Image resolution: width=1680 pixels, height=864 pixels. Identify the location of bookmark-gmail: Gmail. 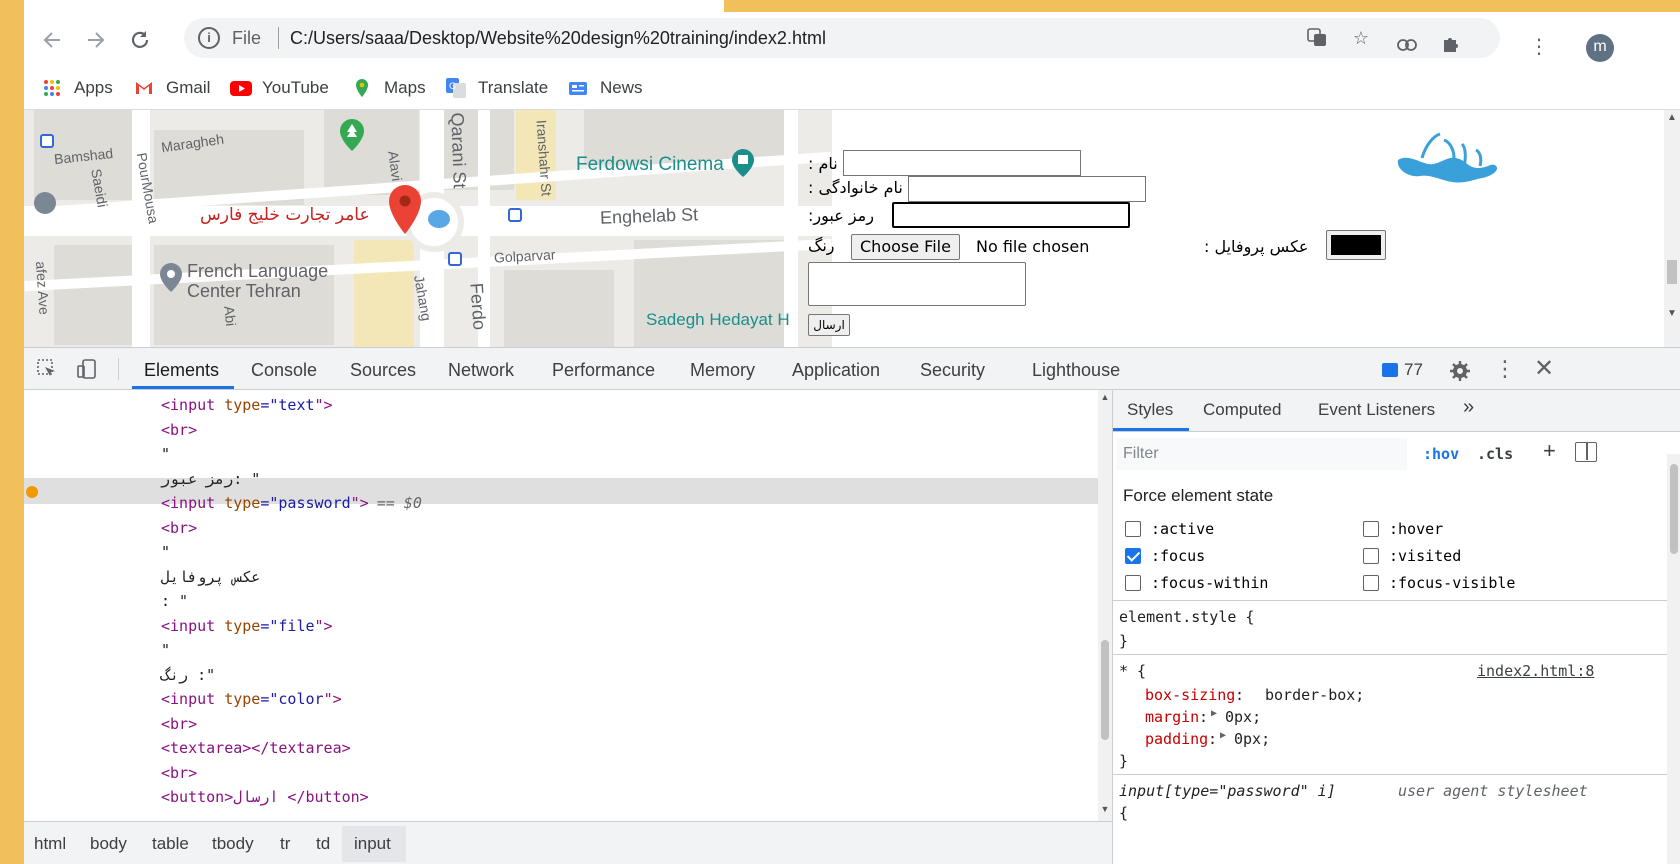
(172, 88).